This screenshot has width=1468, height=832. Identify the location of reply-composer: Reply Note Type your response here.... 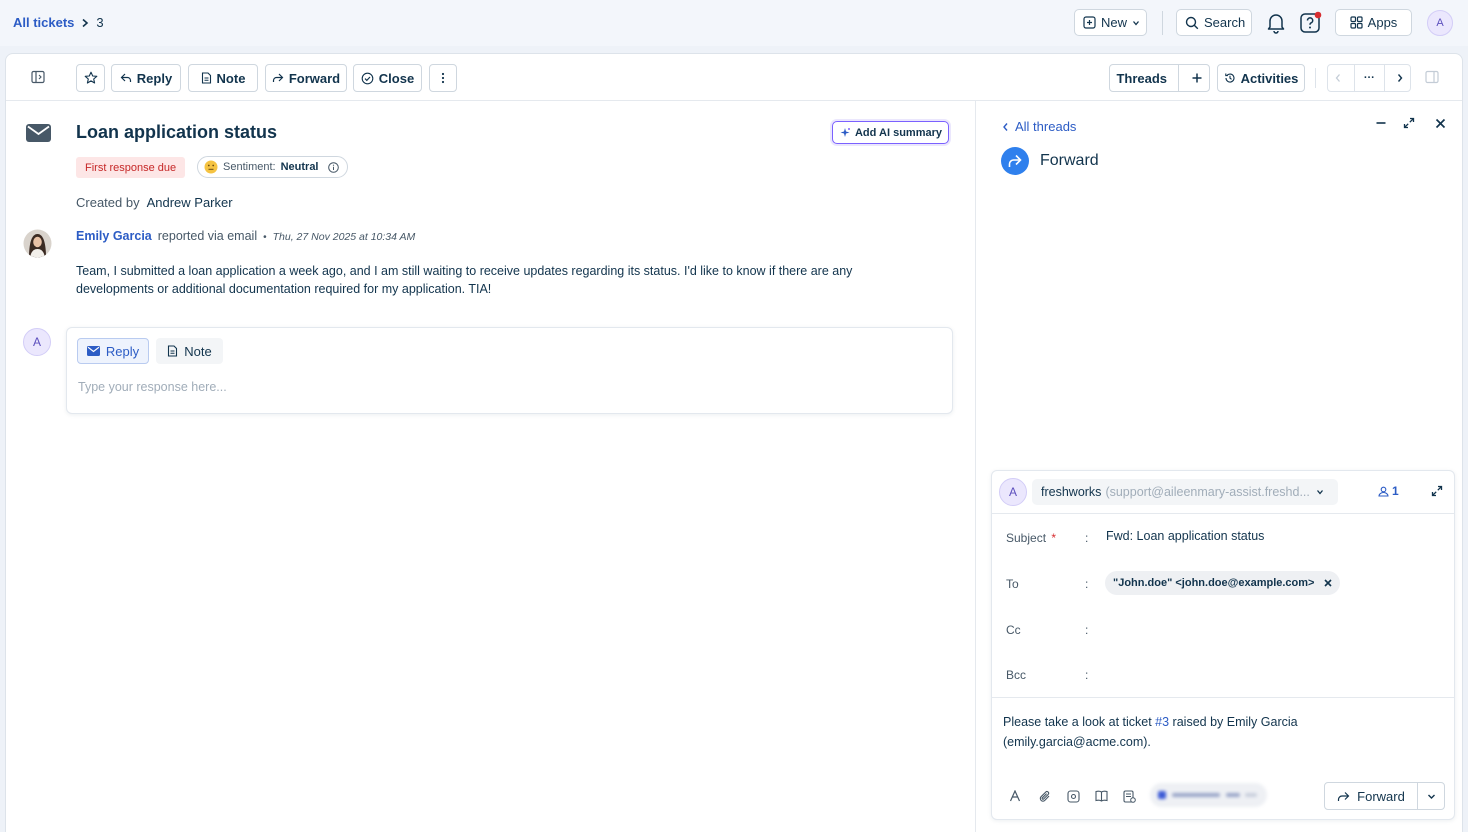
(509, 370).